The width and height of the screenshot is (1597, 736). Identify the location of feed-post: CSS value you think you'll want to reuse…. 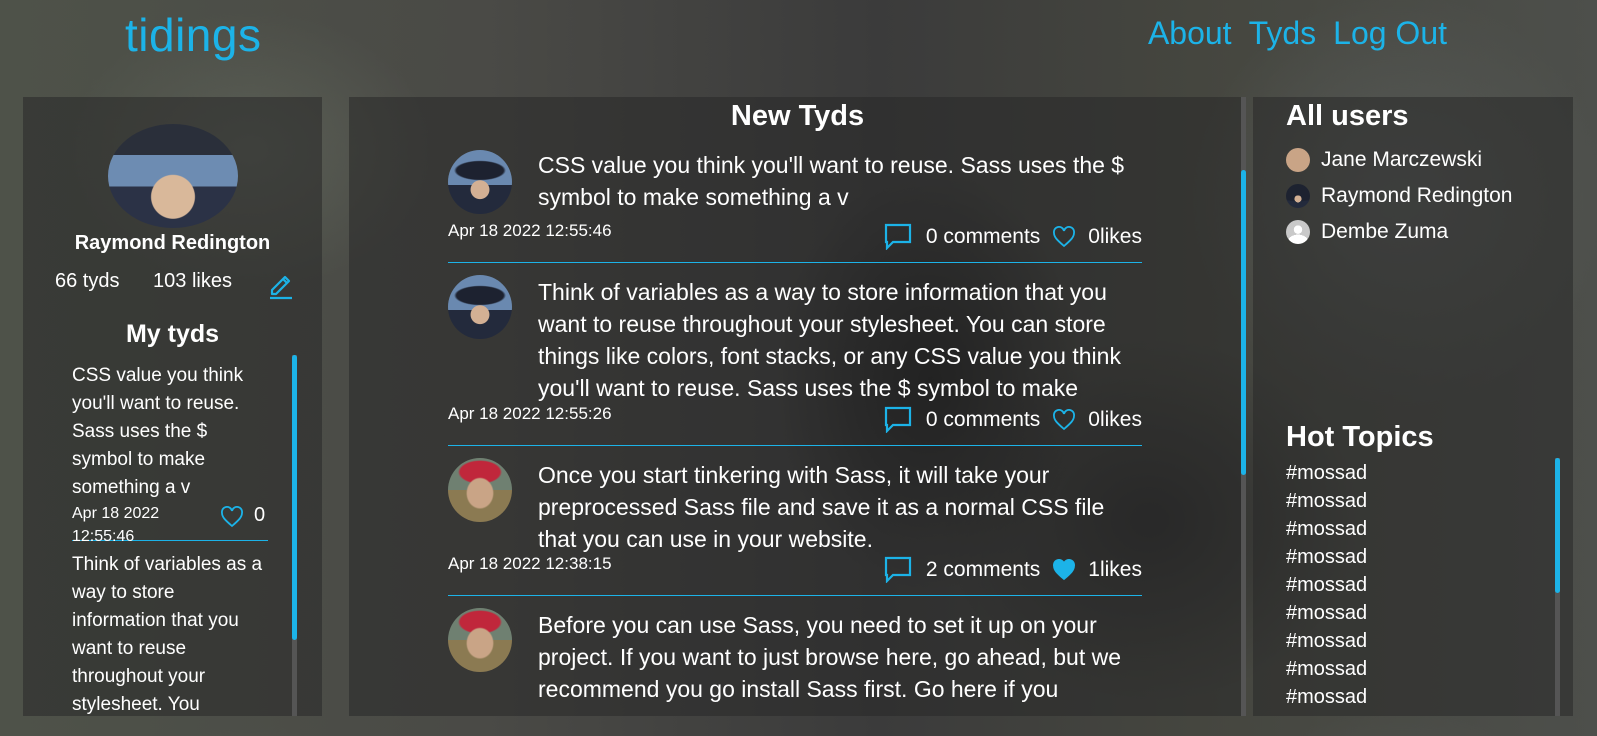
(795, 204).